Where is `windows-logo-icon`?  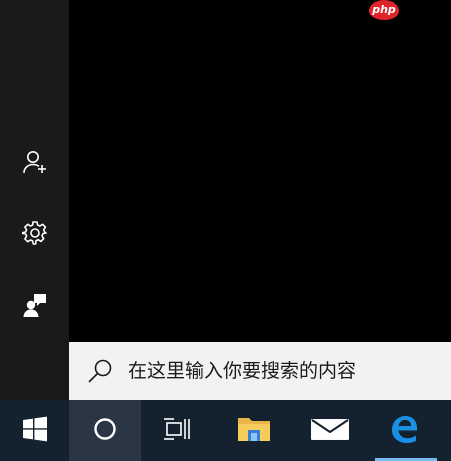
windows-logo-icon is located at coordinates (35, 431).